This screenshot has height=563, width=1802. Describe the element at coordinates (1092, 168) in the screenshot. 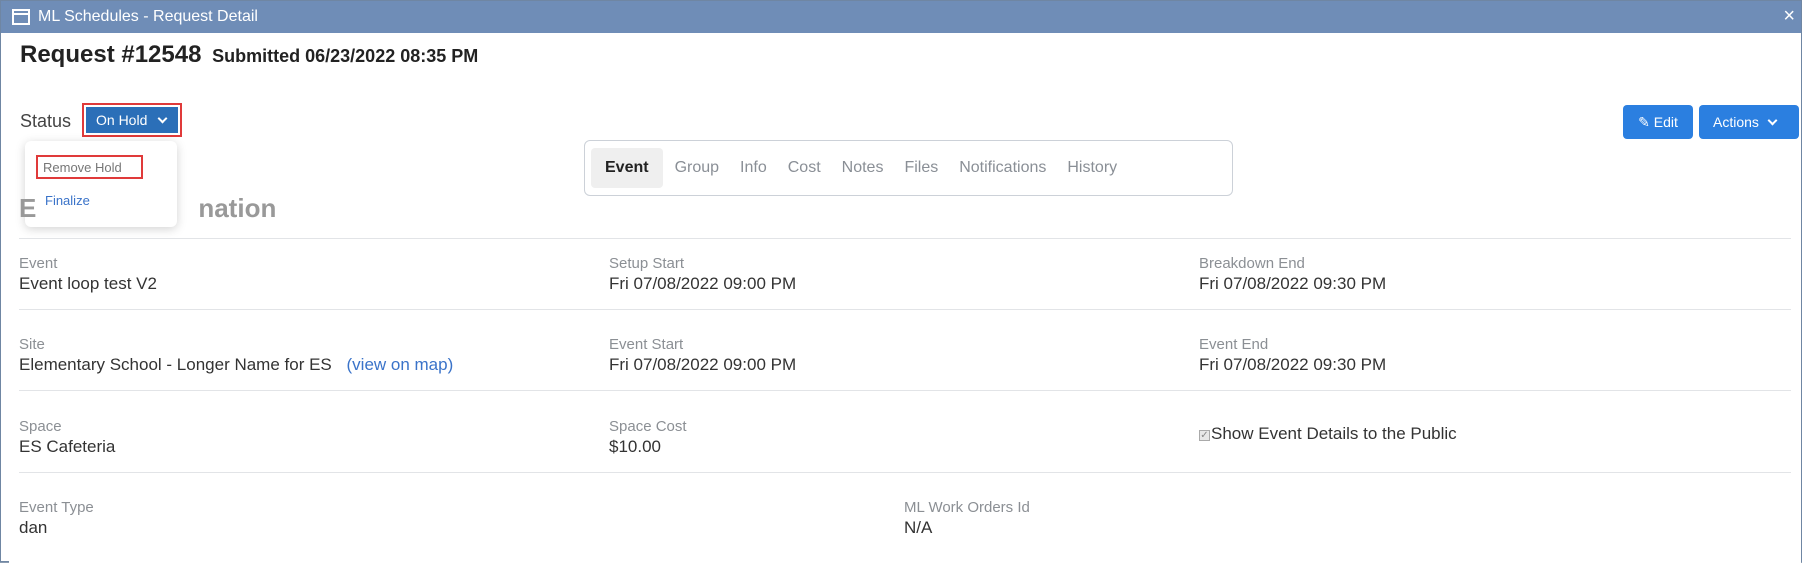

I see `tab-history: History` at that location.